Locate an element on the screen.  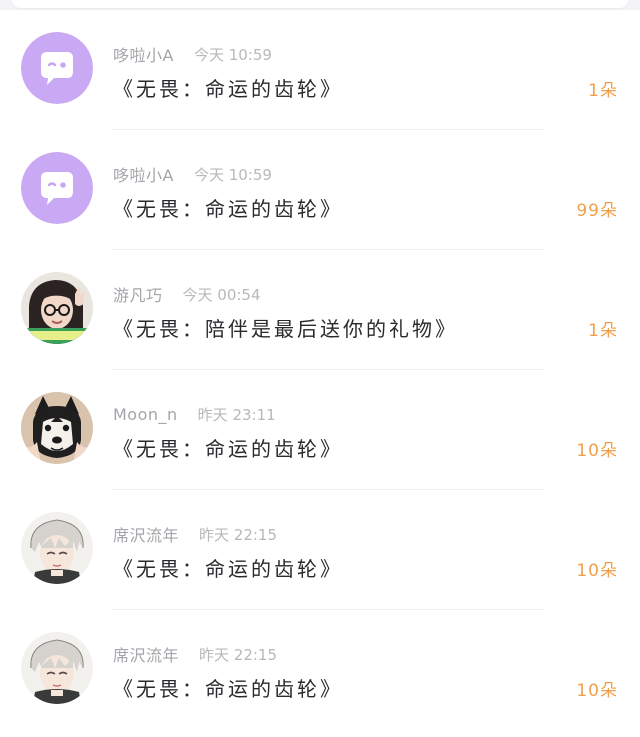
top-card-edge is located at coordinates (320, 5).